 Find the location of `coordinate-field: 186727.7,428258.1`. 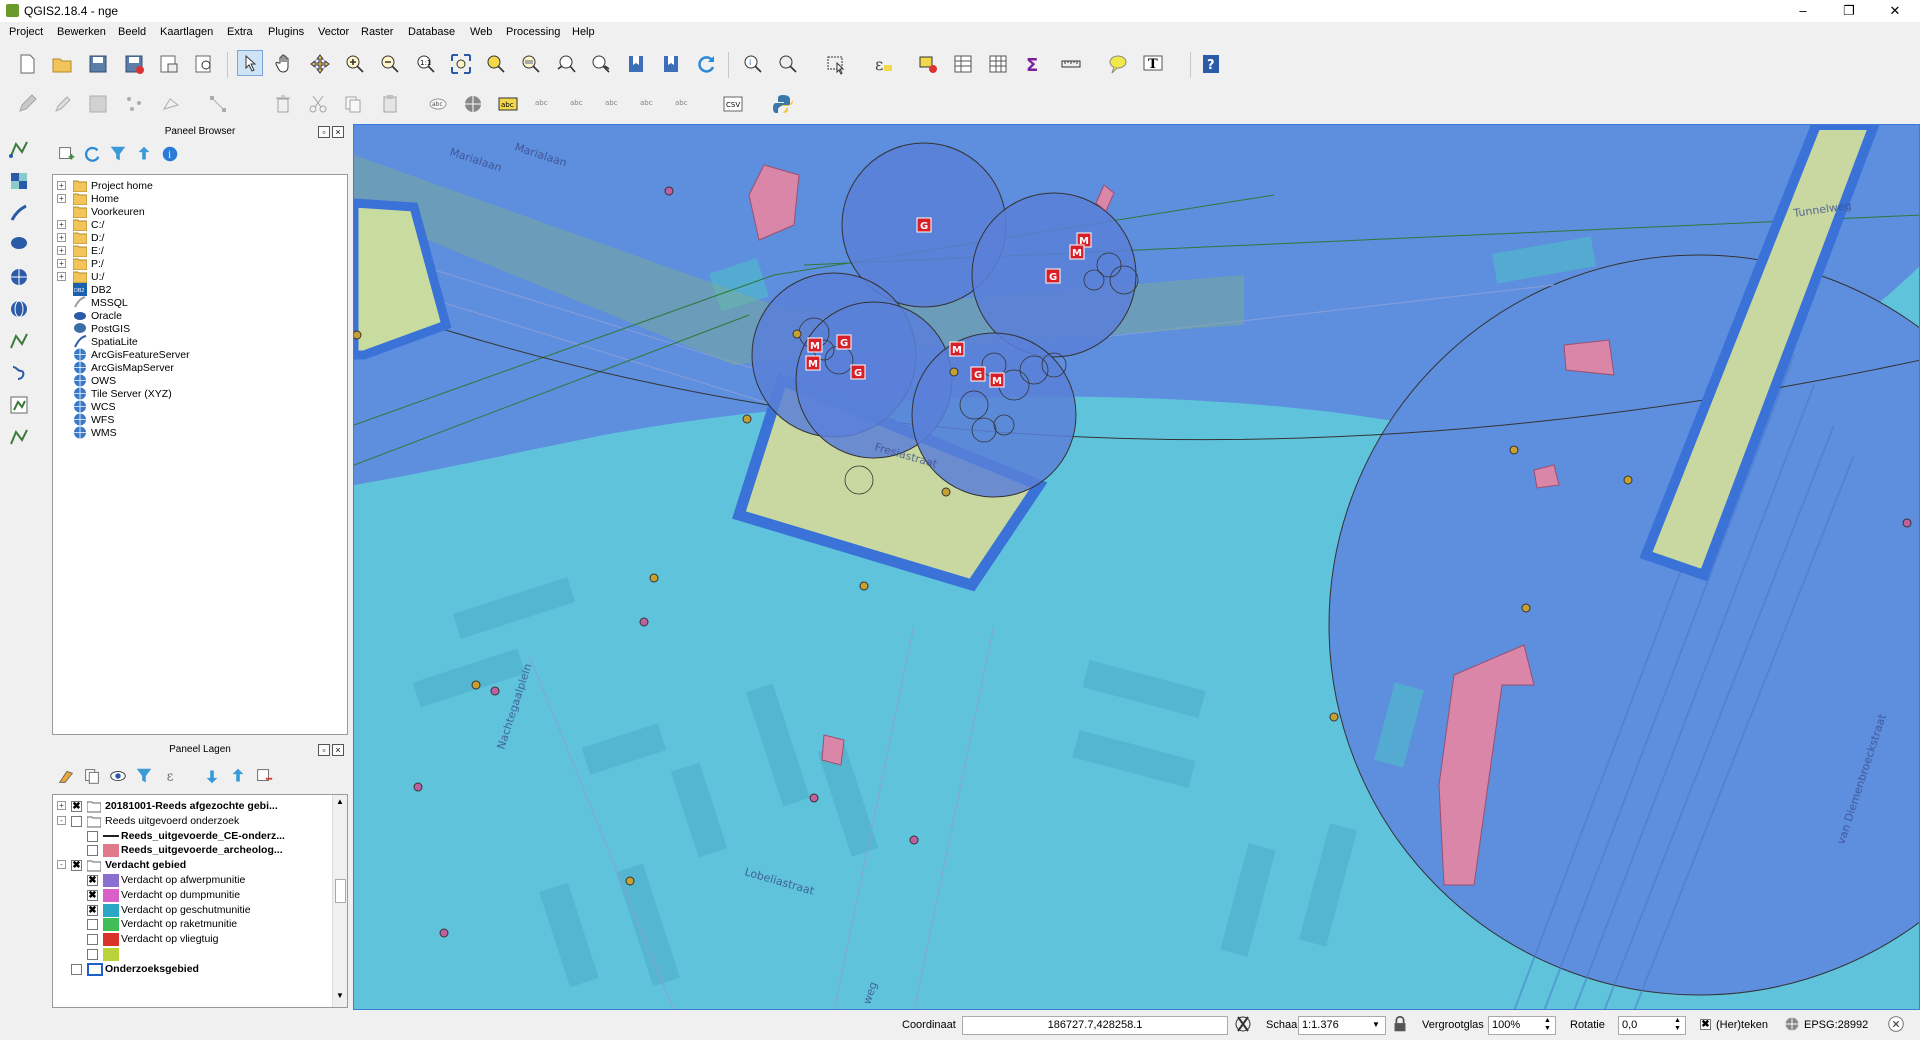

coordinate-field: 186727.7,428258.1 is located at coordinates (1095, 1025).